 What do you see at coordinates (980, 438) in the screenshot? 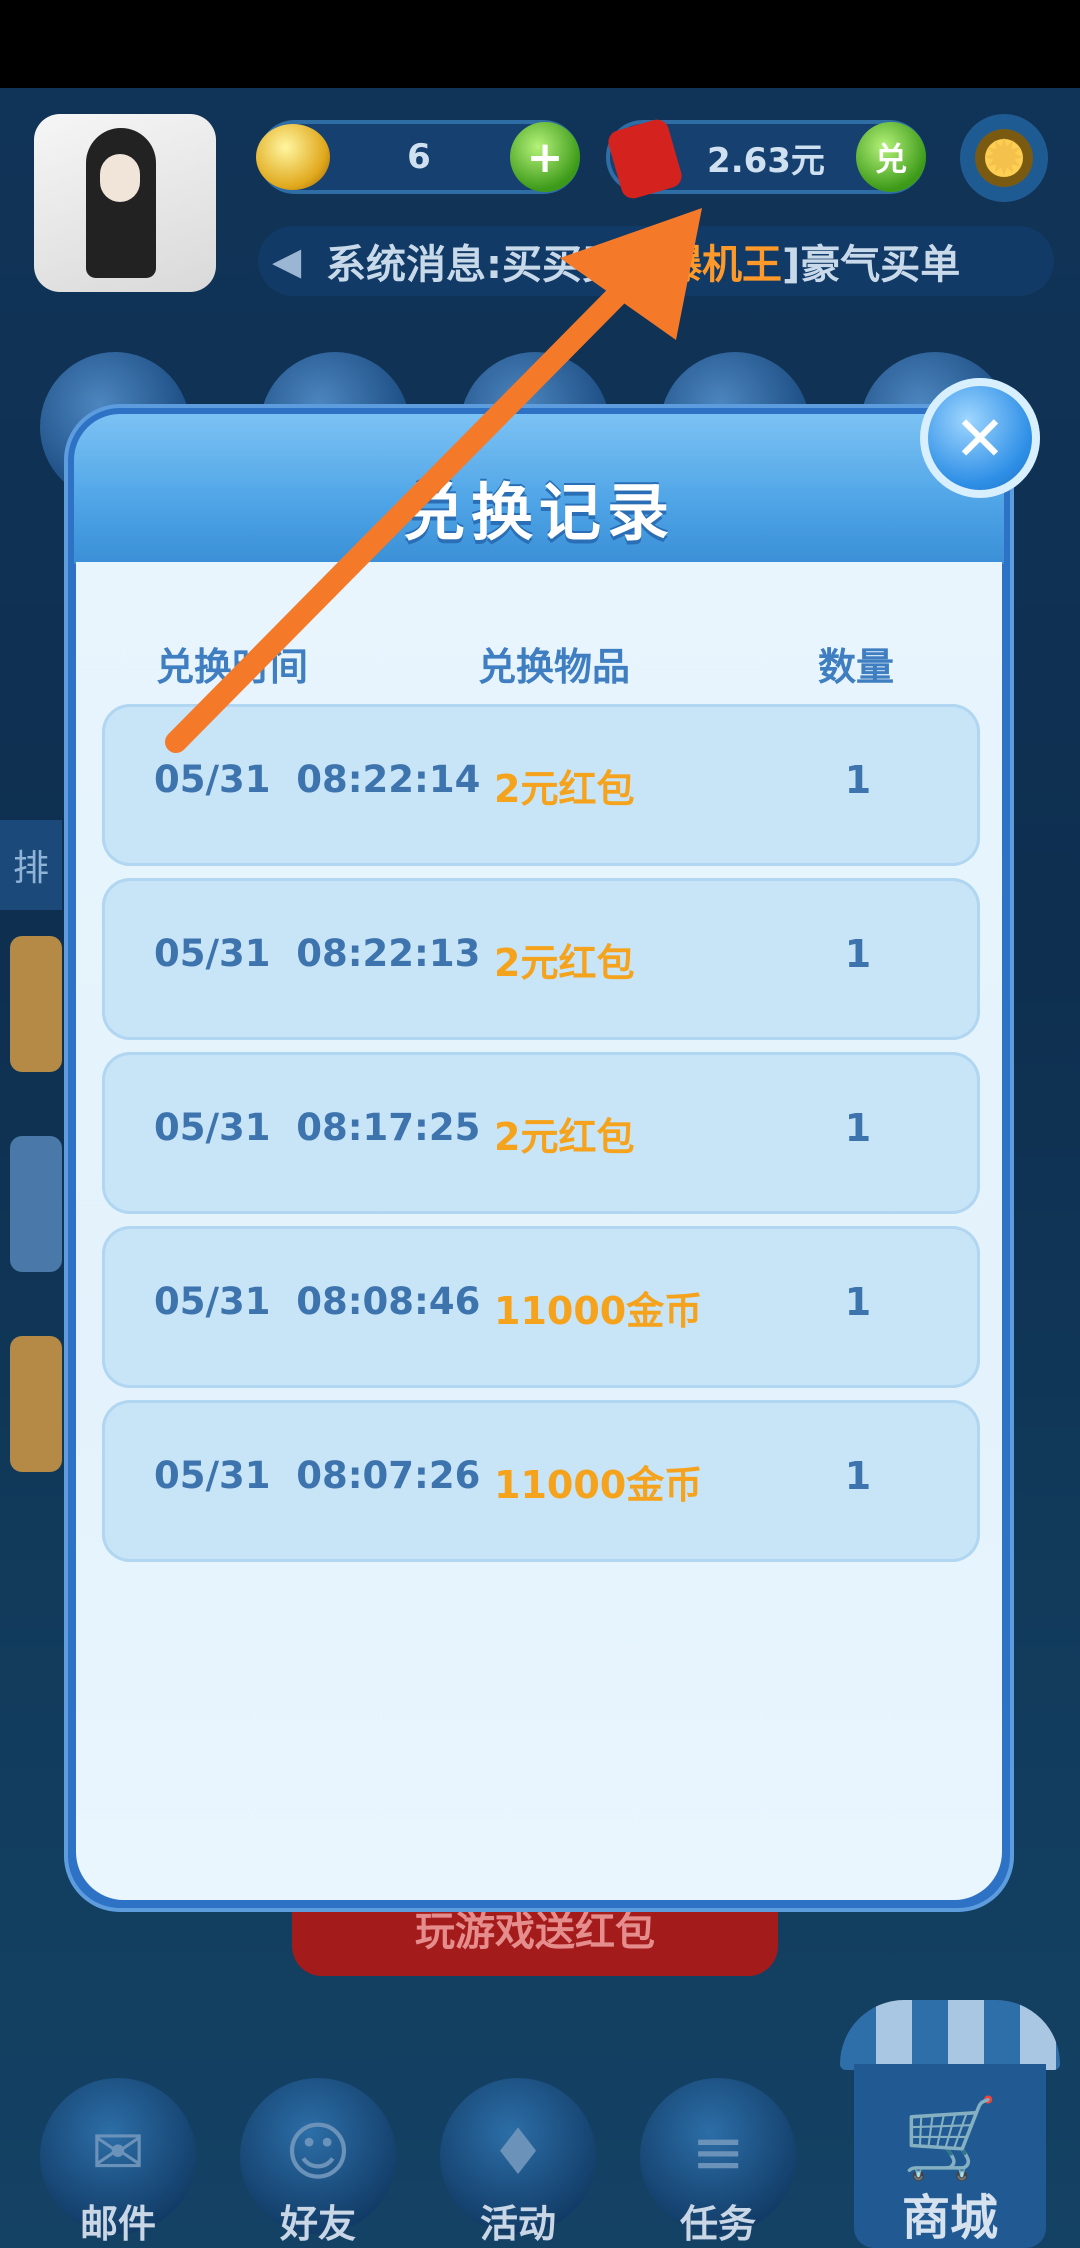
I see `close-dialog-button: ✕` at bounding box center [980, 438].